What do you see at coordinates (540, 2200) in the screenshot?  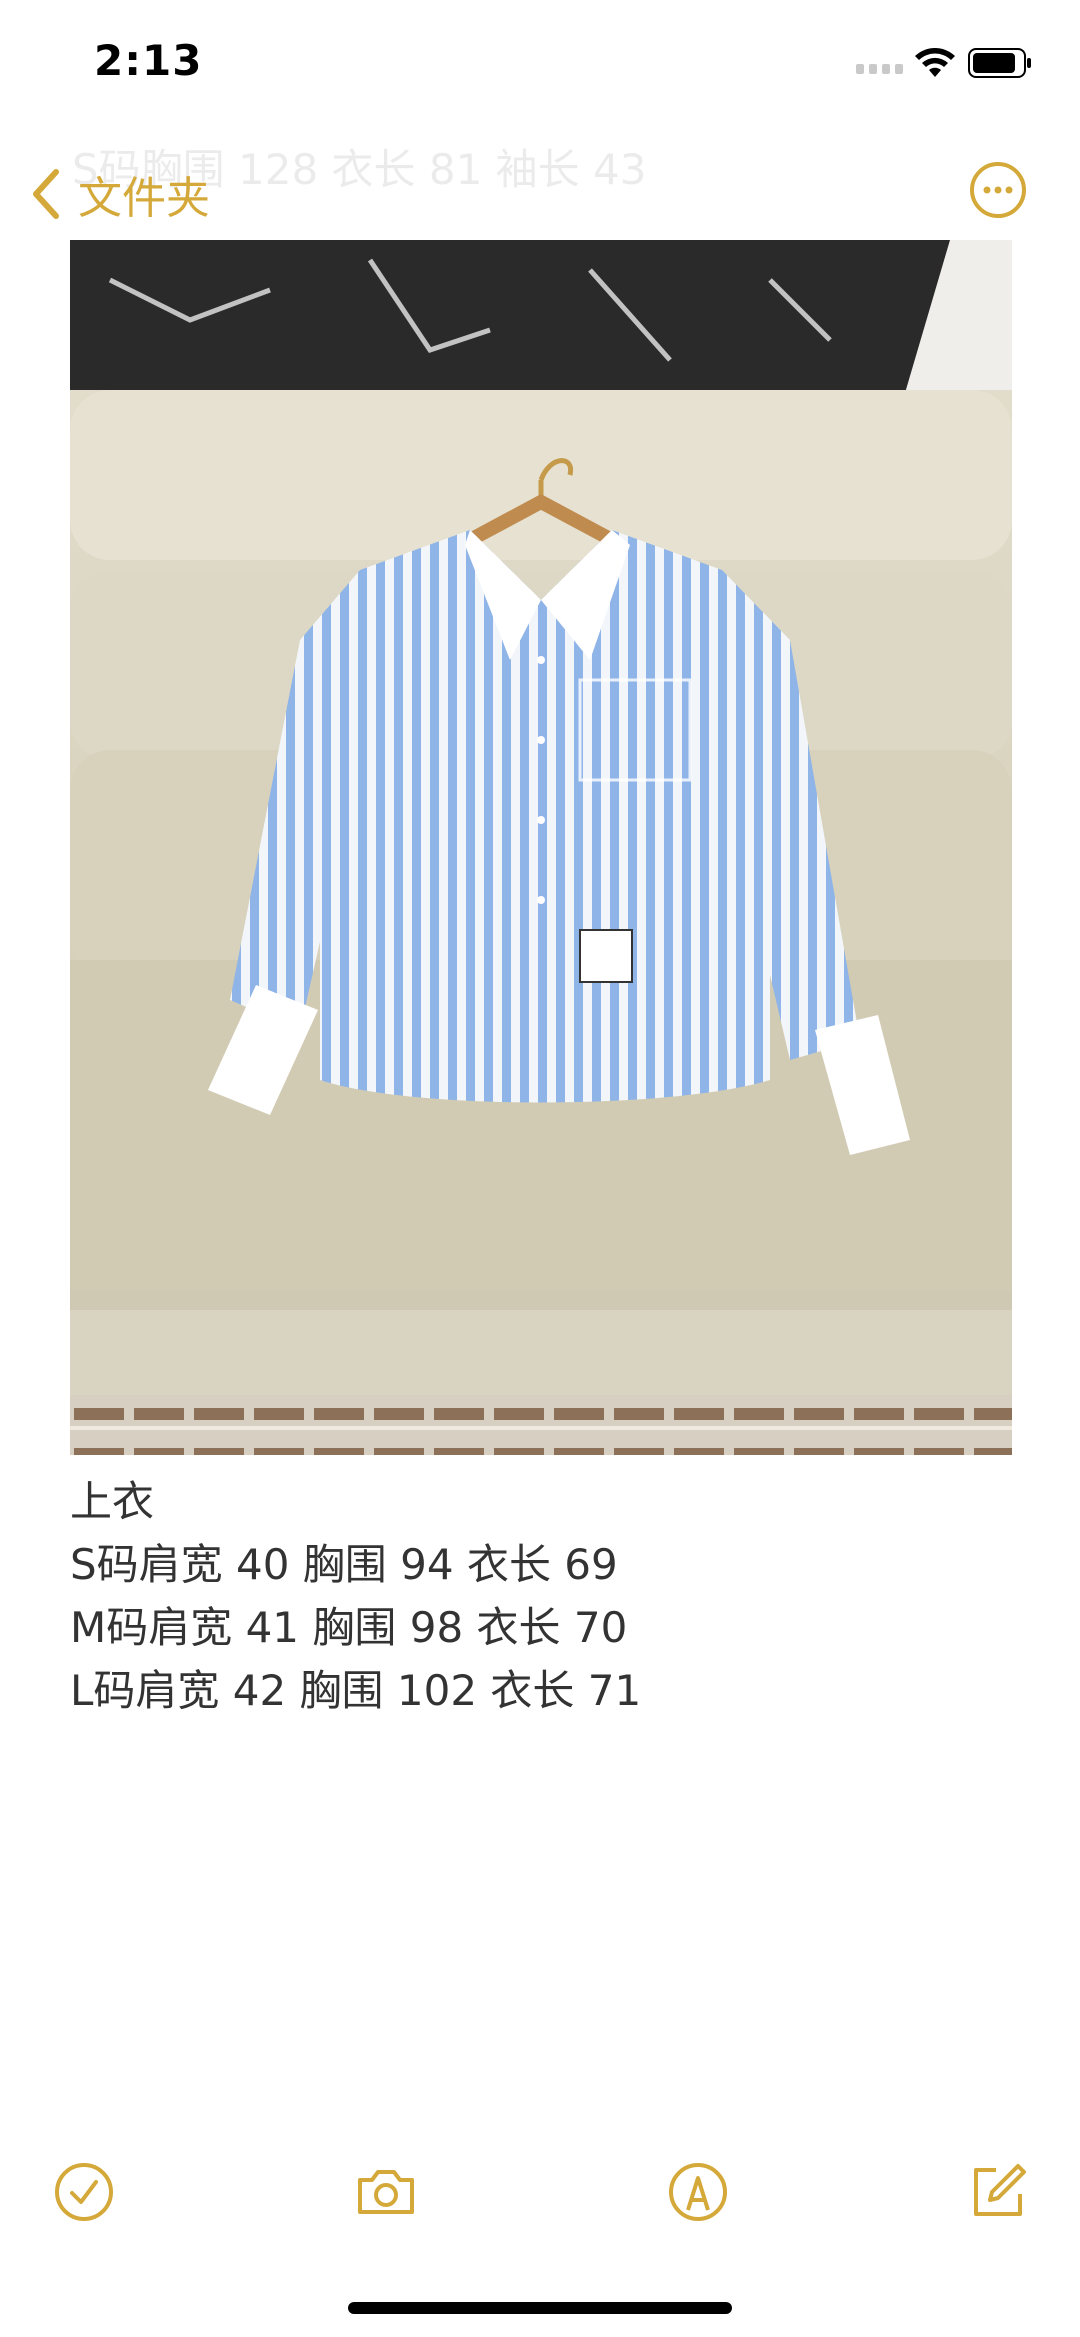 I see `bottom-toolbar` at bounding box center [540, 2200].